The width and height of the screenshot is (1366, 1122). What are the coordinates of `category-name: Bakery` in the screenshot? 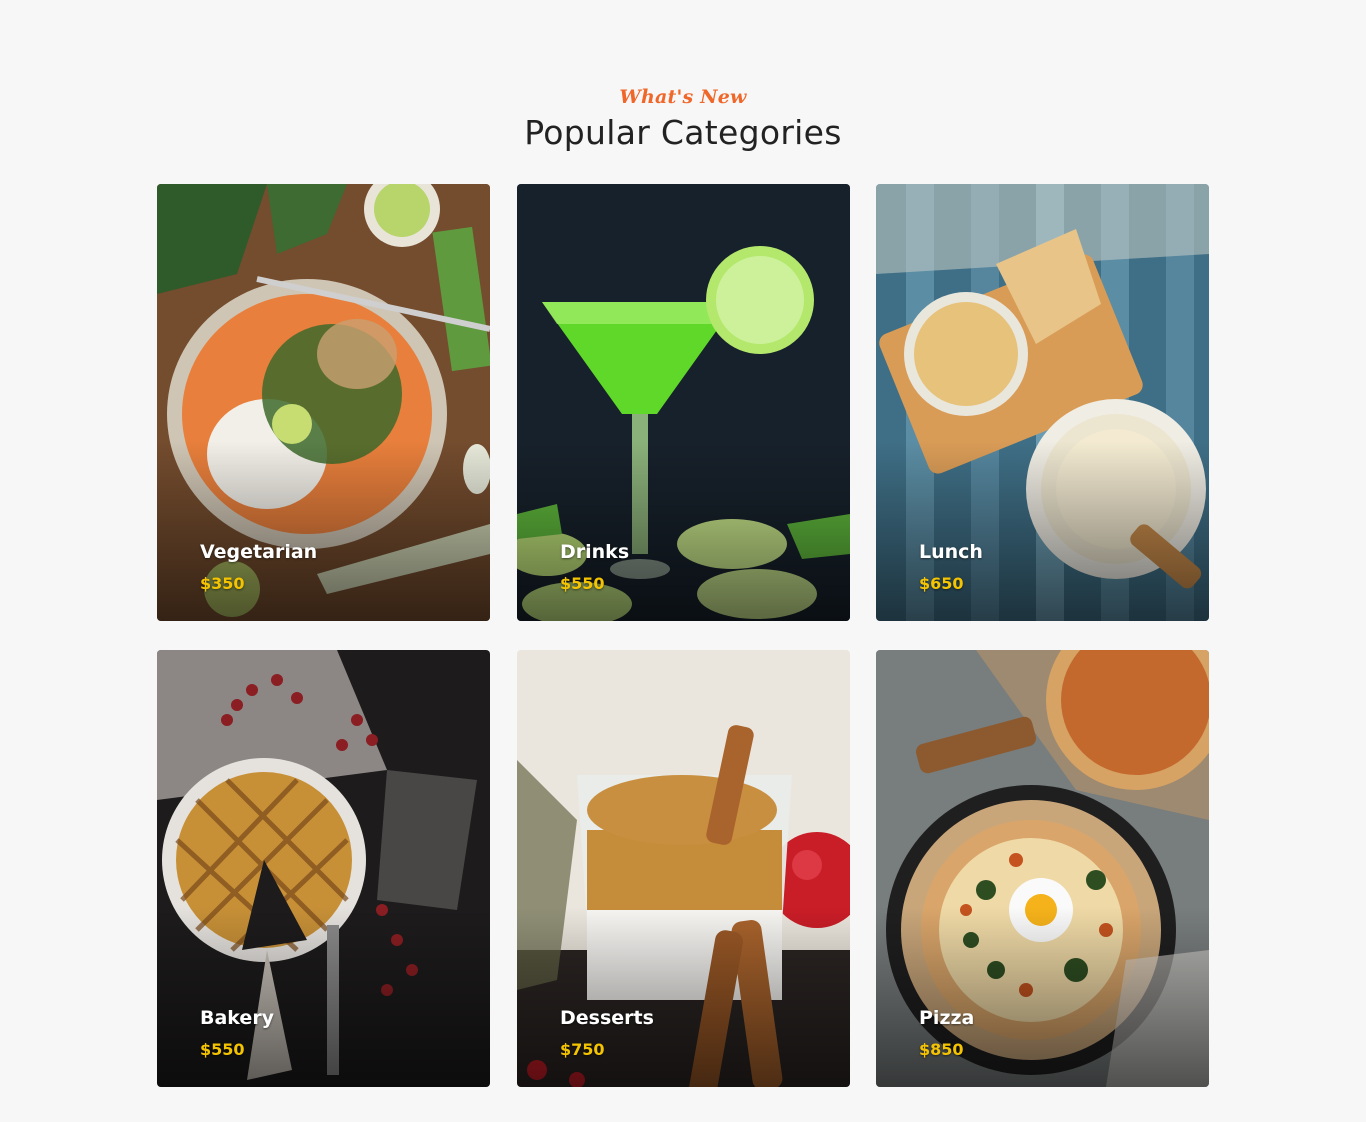 It's located at (237, 1018).